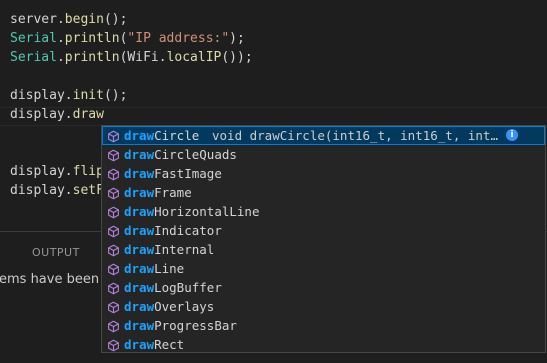 The height and width of the screenshot is (363, 547). I want to click on code-line: display.draw, so click(57, 114).